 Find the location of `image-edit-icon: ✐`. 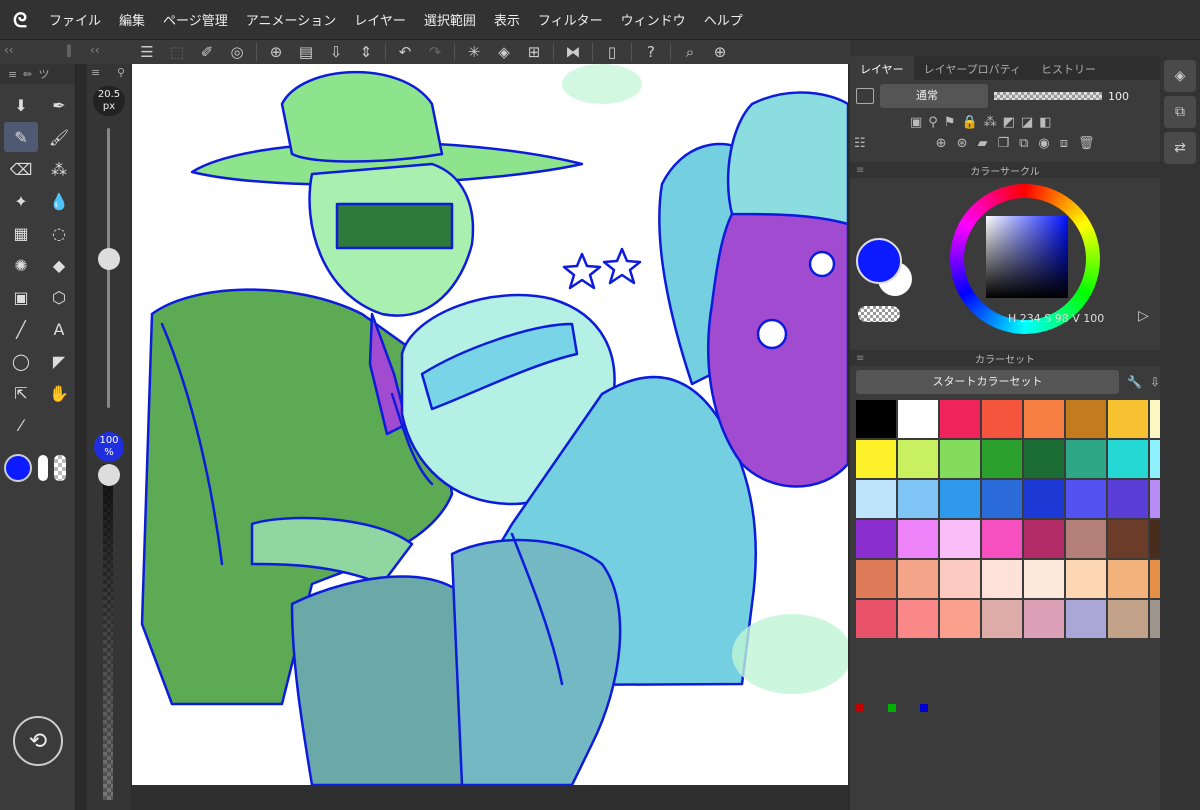

image-edit-icon: ✐ is located at coordinates (207, 52).